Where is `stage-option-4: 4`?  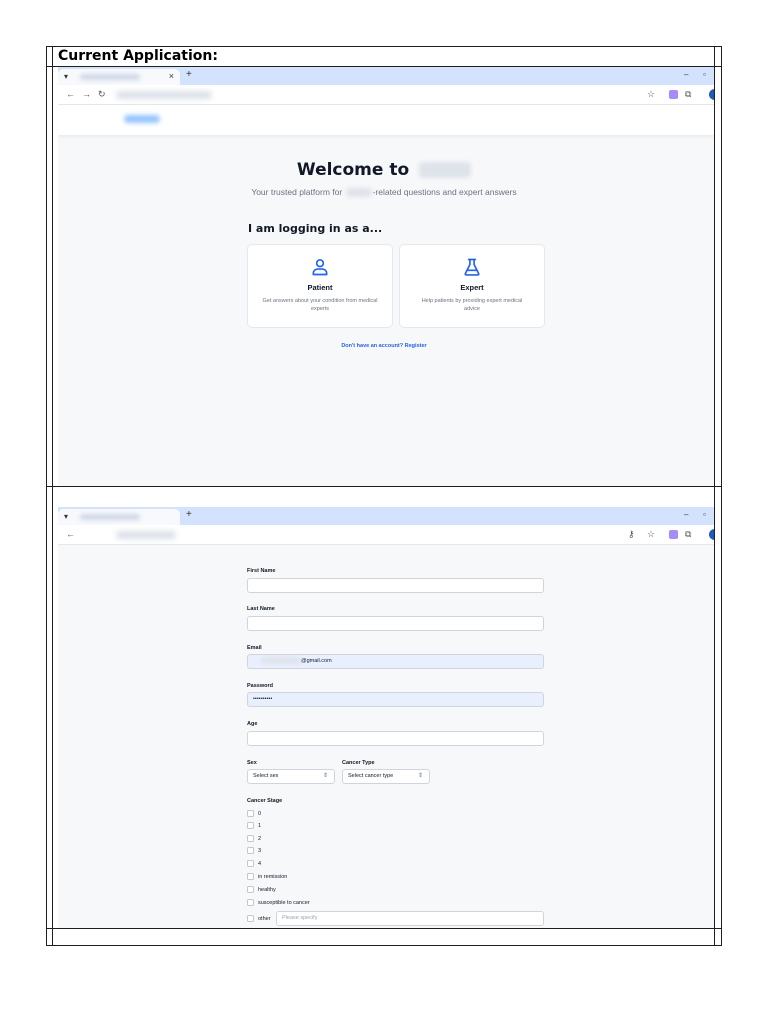
stage-option-4: 4 is located at coordinates (254, 864).